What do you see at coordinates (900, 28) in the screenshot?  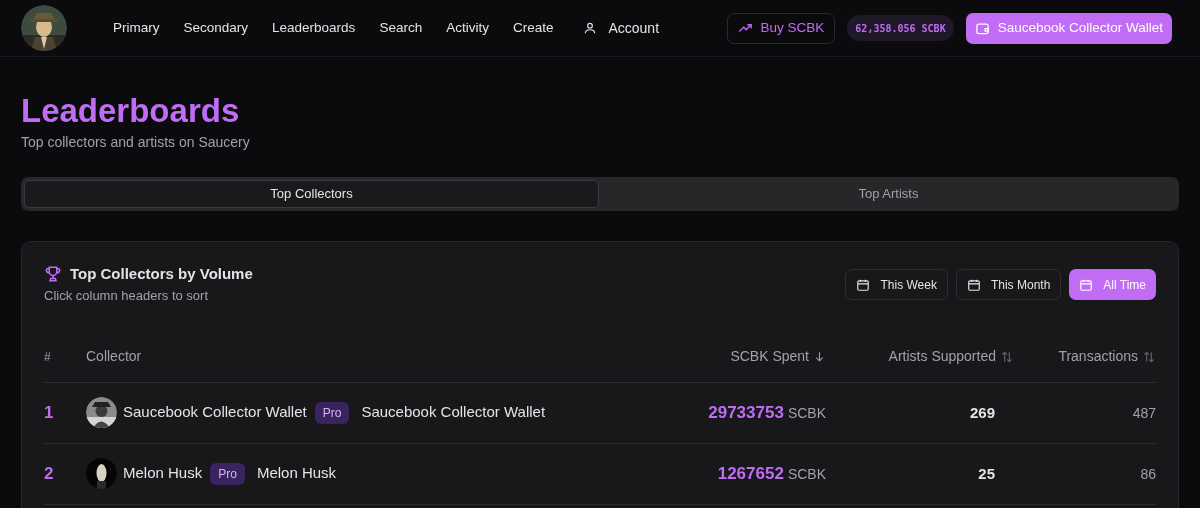 I see `balance-badge: 62,358.056 SCBK` at bounding box center [900, 28].